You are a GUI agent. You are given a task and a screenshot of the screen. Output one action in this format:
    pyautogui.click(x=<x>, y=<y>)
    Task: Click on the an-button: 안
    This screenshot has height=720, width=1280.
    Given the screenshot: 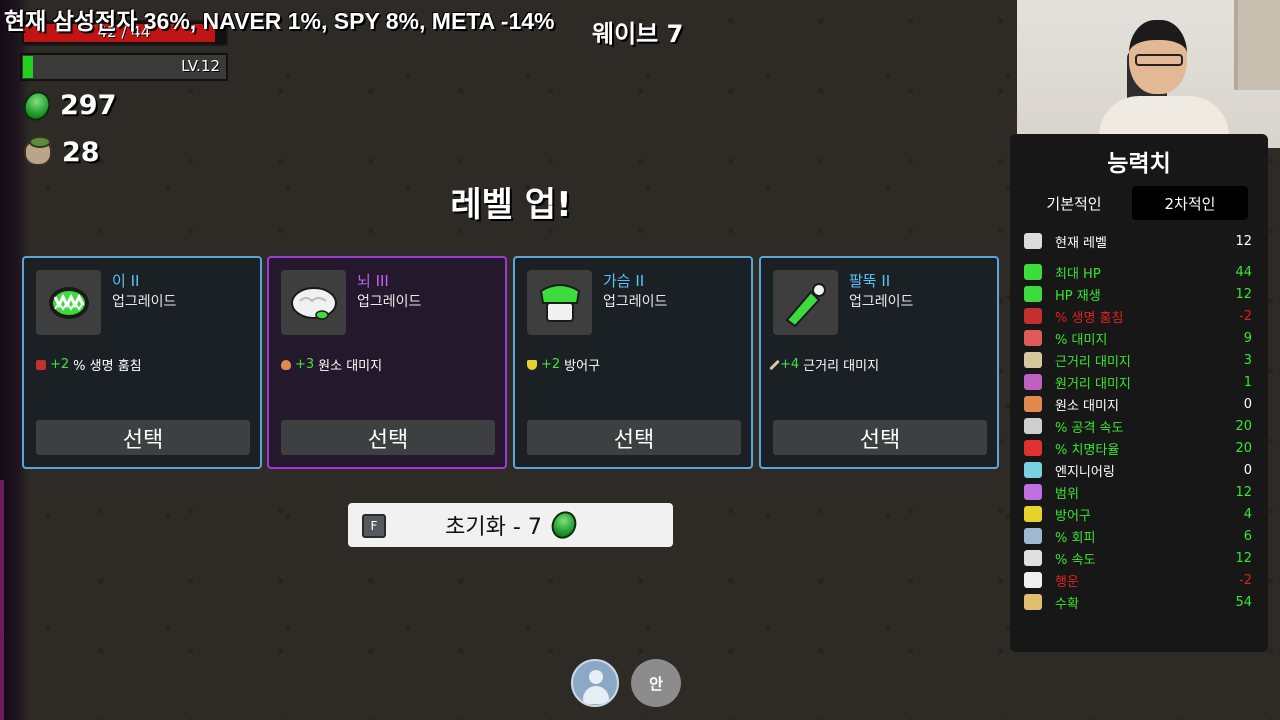 What is the action you would take?
    pyautogui.click(x=656, y=683)
    